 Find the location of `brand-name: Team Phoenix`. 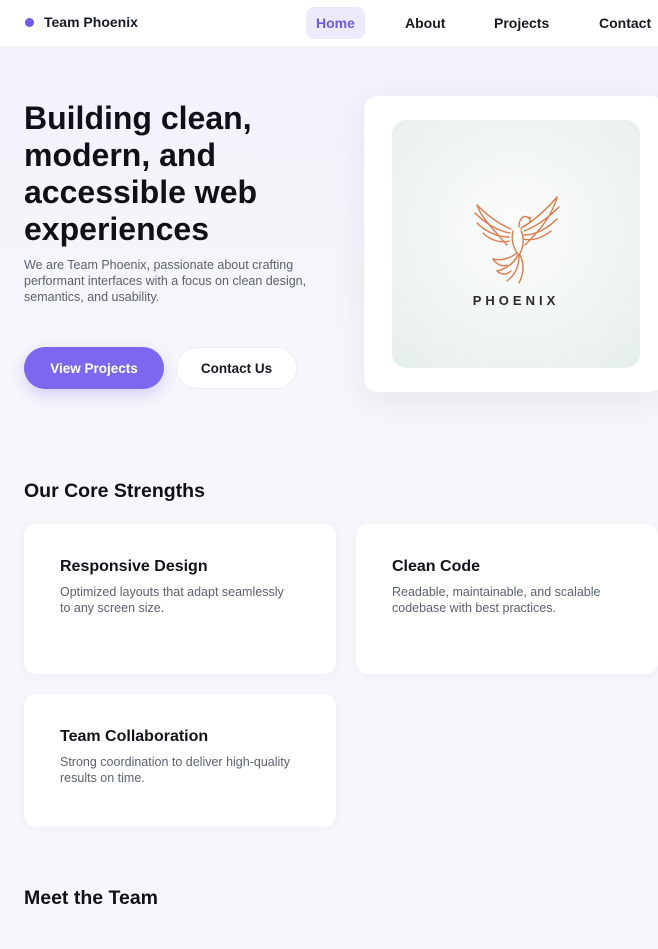

brand-name: Team Phoenix is located at coordinates (91, 22).